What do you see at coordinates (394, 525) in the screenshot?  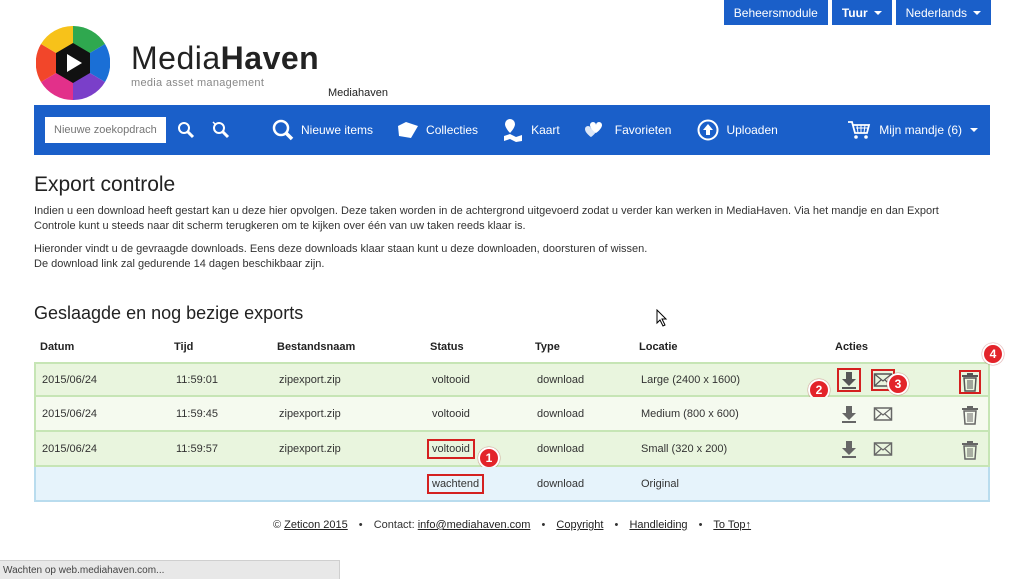 I see `contact-label: Contact:` at bounding box center [394, 525].